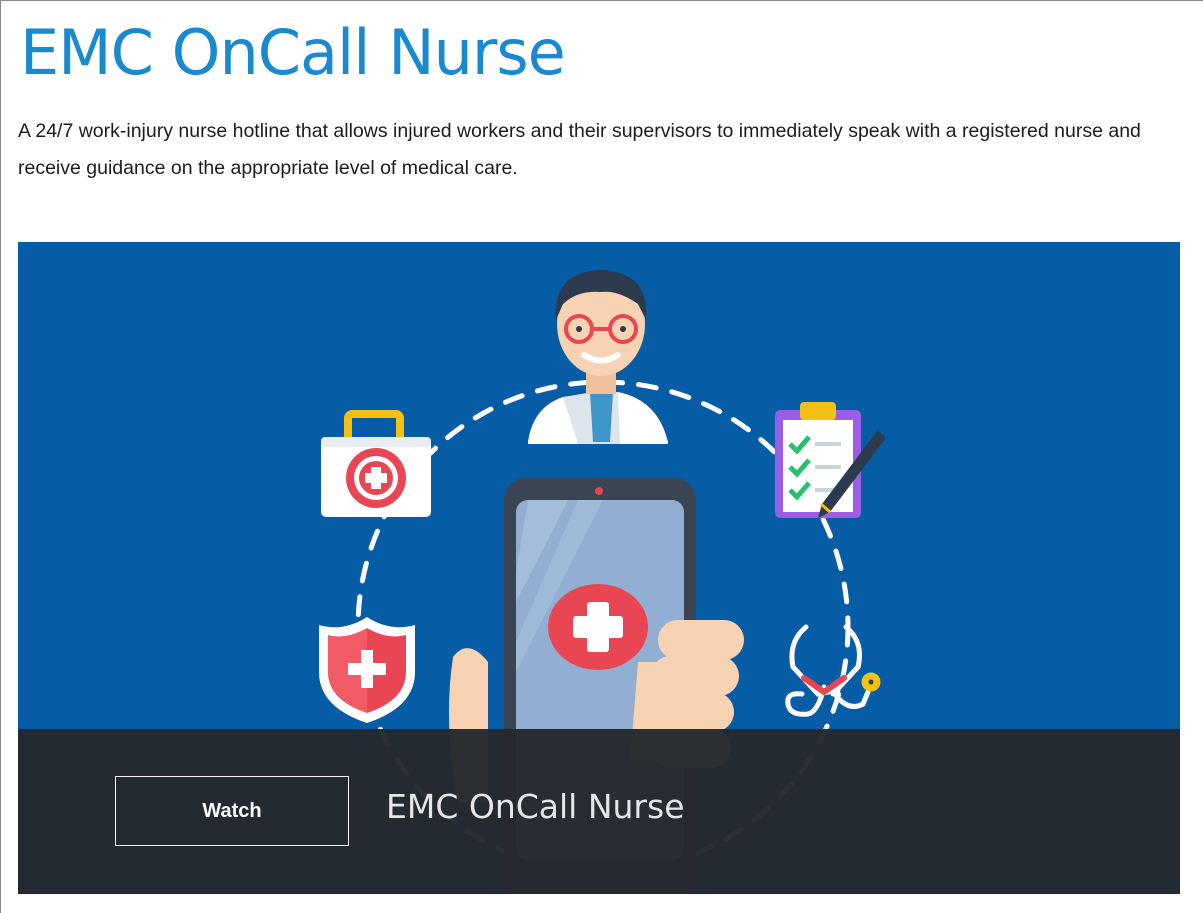 Image resolution: width=1203 pixels, height=913 pixels. I want to click on medical-shield-icon, so click(367, 670).